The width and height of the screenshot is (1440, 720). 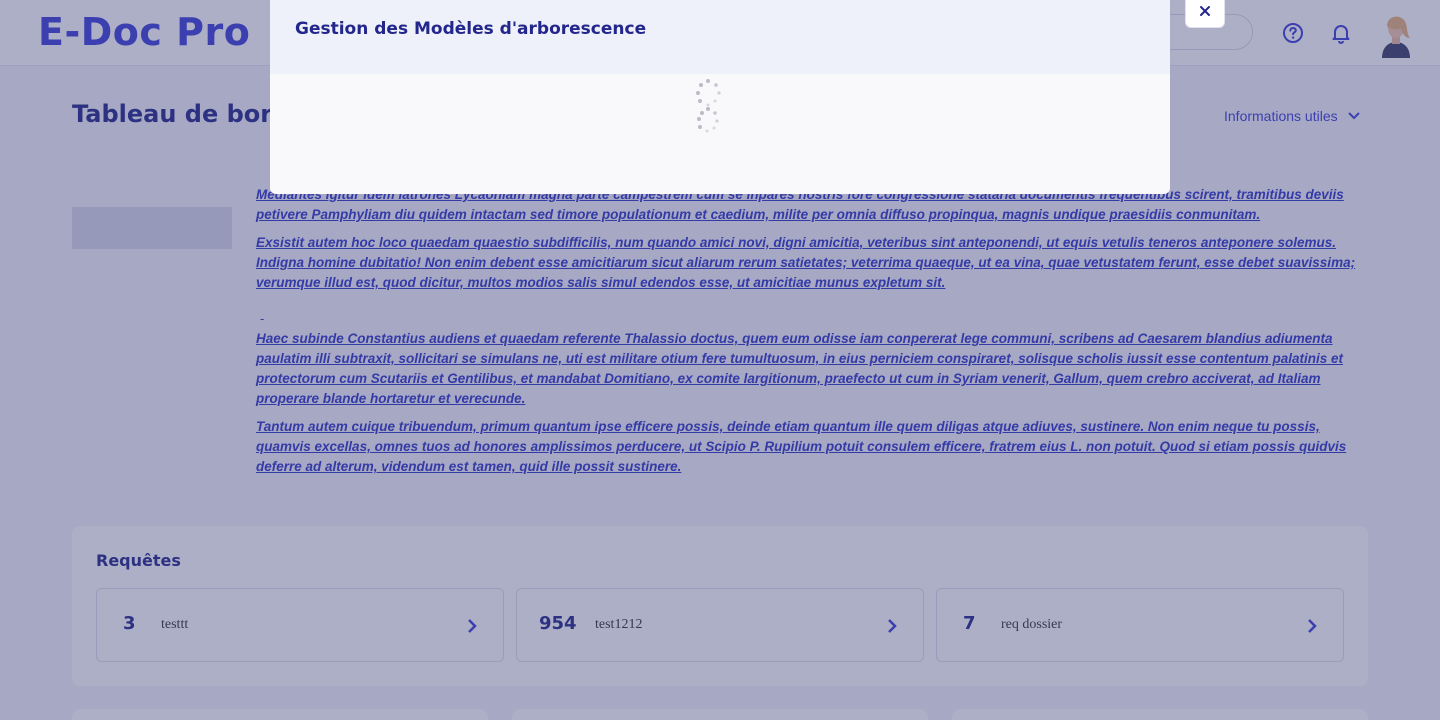 I want to click on modal-close-button, so click(x=1205, y=14).